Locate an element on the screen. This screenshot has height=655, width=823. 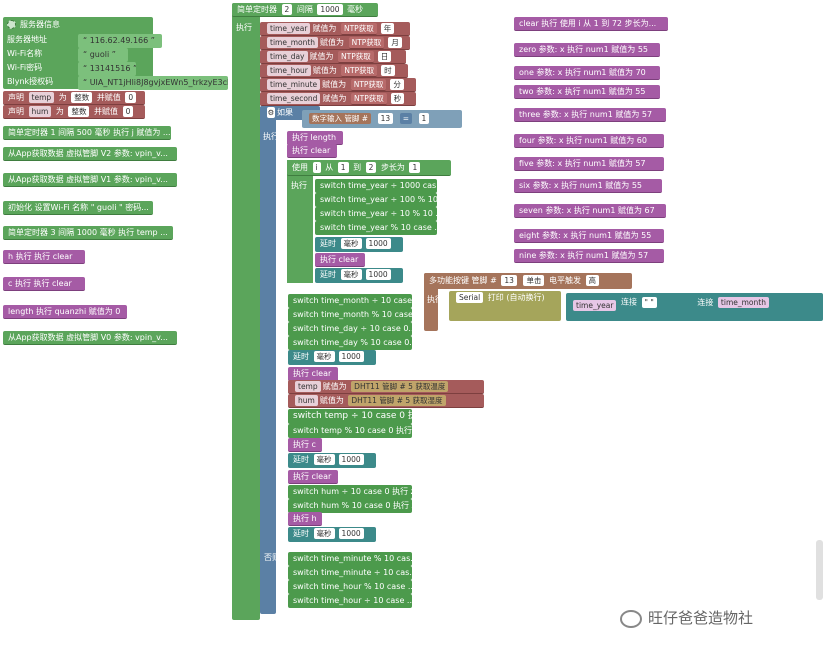
var-time-month: time_month is located at coordinates (743, 302).